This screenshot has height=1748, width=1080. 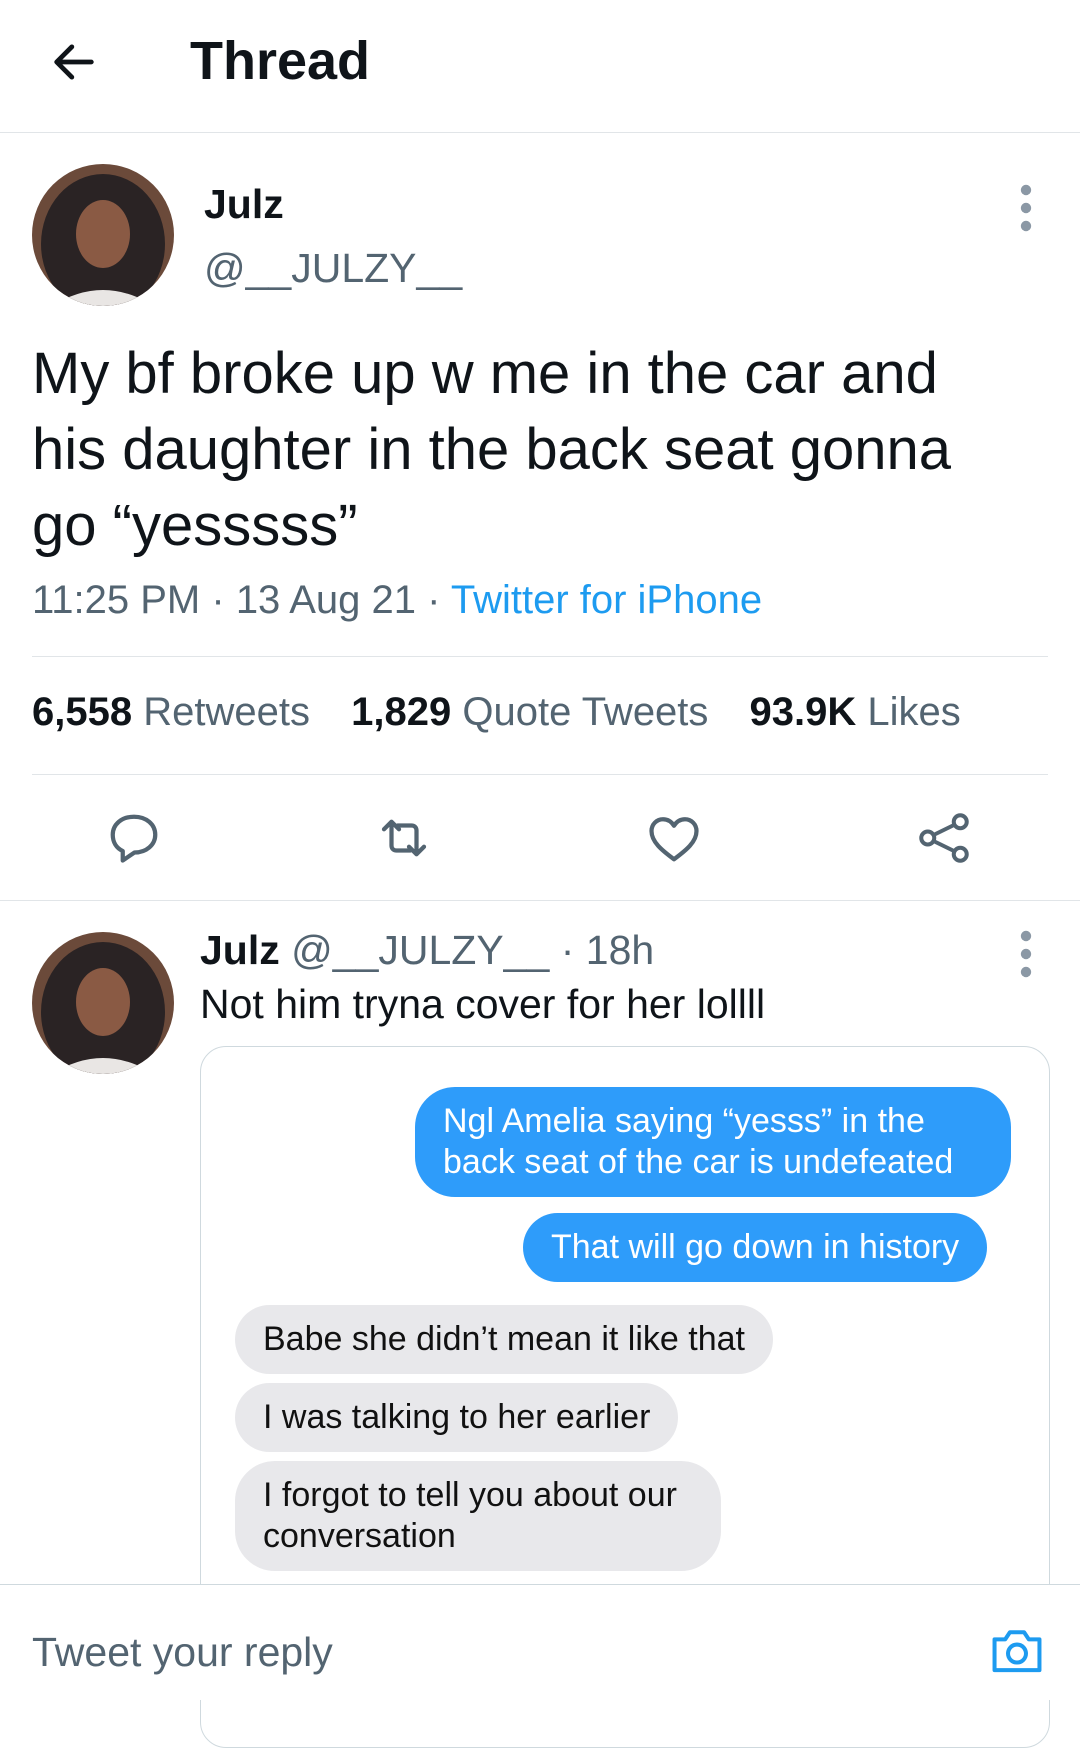 I want to click on quote-tweets-stat: 1,829 Quote Tweets, so click(x=529, y=712).